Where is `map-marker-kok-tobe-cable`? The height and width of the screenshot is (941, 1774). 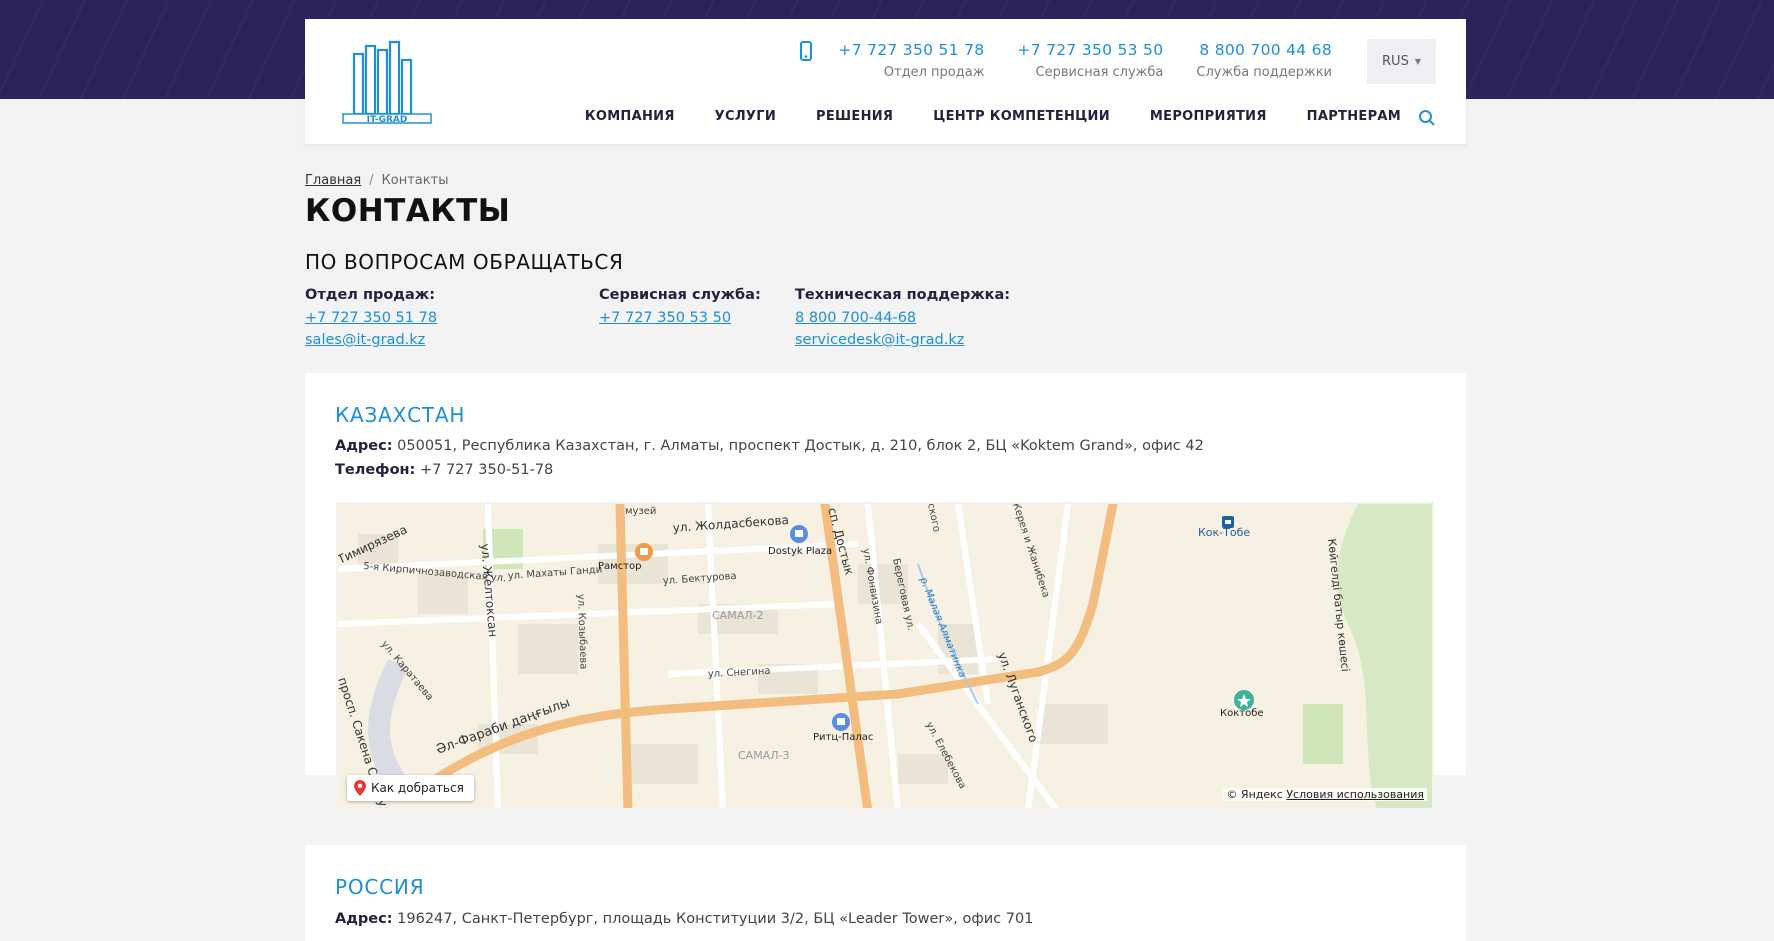
map-marker-kok-tobe-cable is located at coordinates (1228, 522).